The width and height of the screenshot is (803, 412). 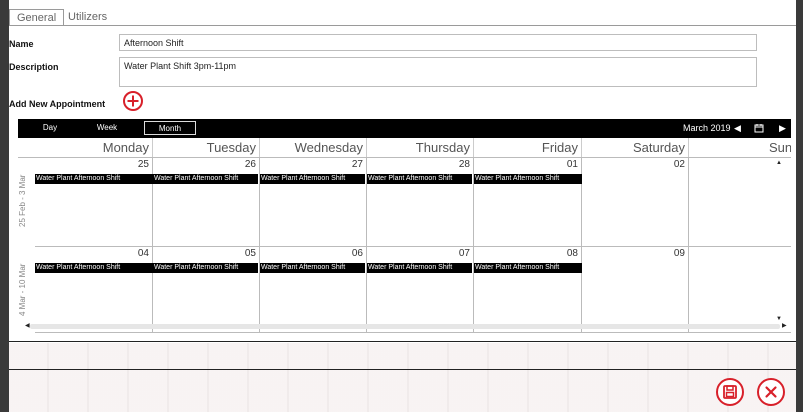 What do you see at coordinates (143, 164) in the screenshot?
I see `date-number: 25` at bounding box center [143, 164].